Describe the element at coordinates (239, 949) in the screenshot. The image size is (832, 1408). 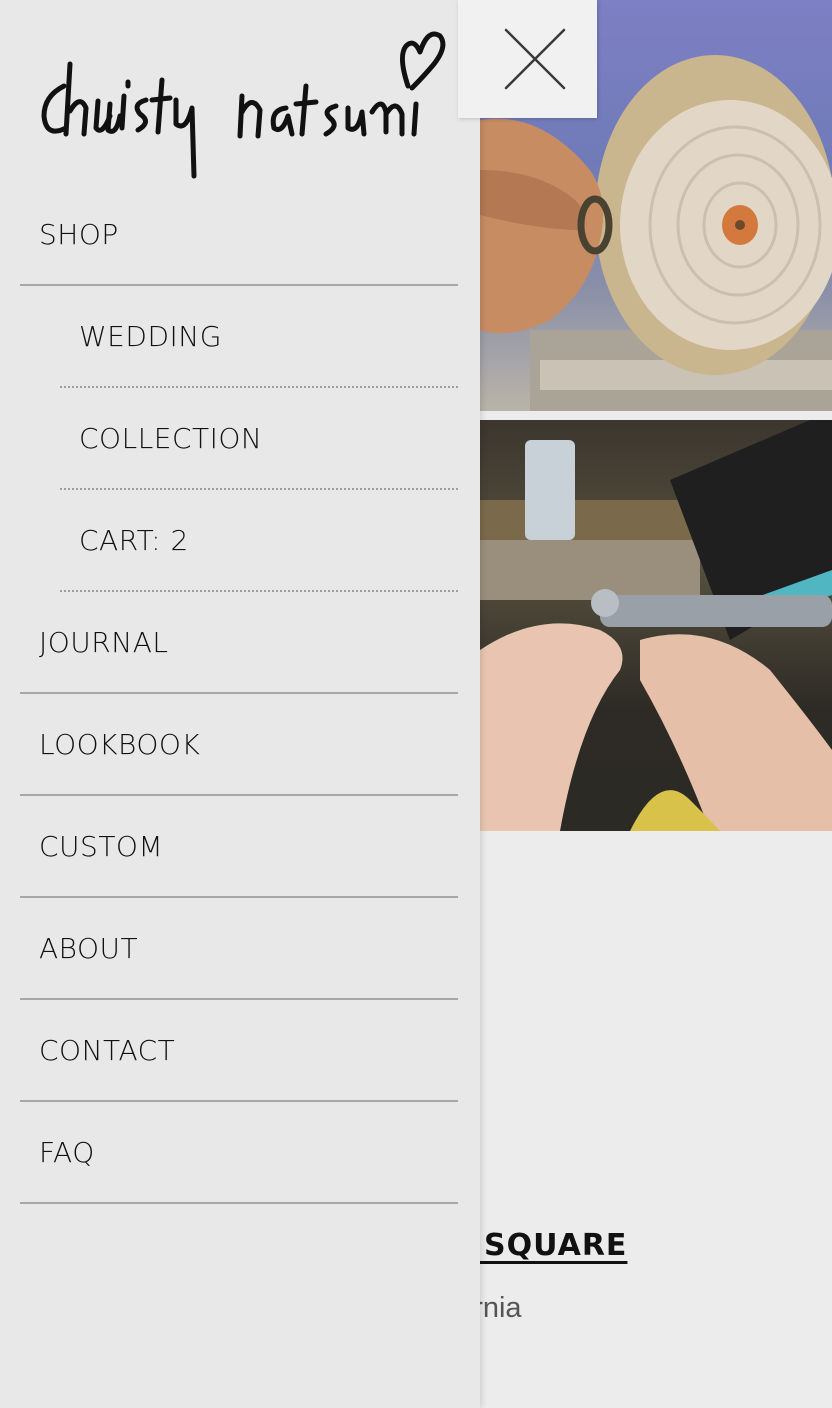
I see `menu-item-about: ABOUT` at that location.